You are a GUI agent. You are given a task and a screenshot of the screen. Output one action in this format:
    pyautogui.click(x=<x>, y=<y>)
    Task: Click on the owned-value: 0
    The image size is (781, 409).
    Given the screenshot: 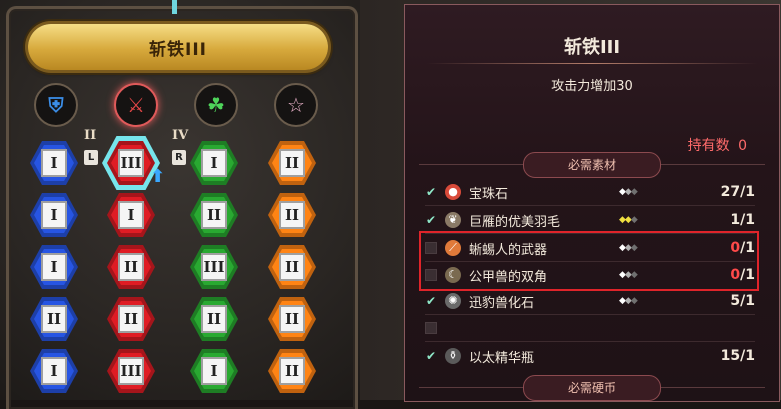 What is the action you would take?
    pyautogui.click(x=742, y=146)
    